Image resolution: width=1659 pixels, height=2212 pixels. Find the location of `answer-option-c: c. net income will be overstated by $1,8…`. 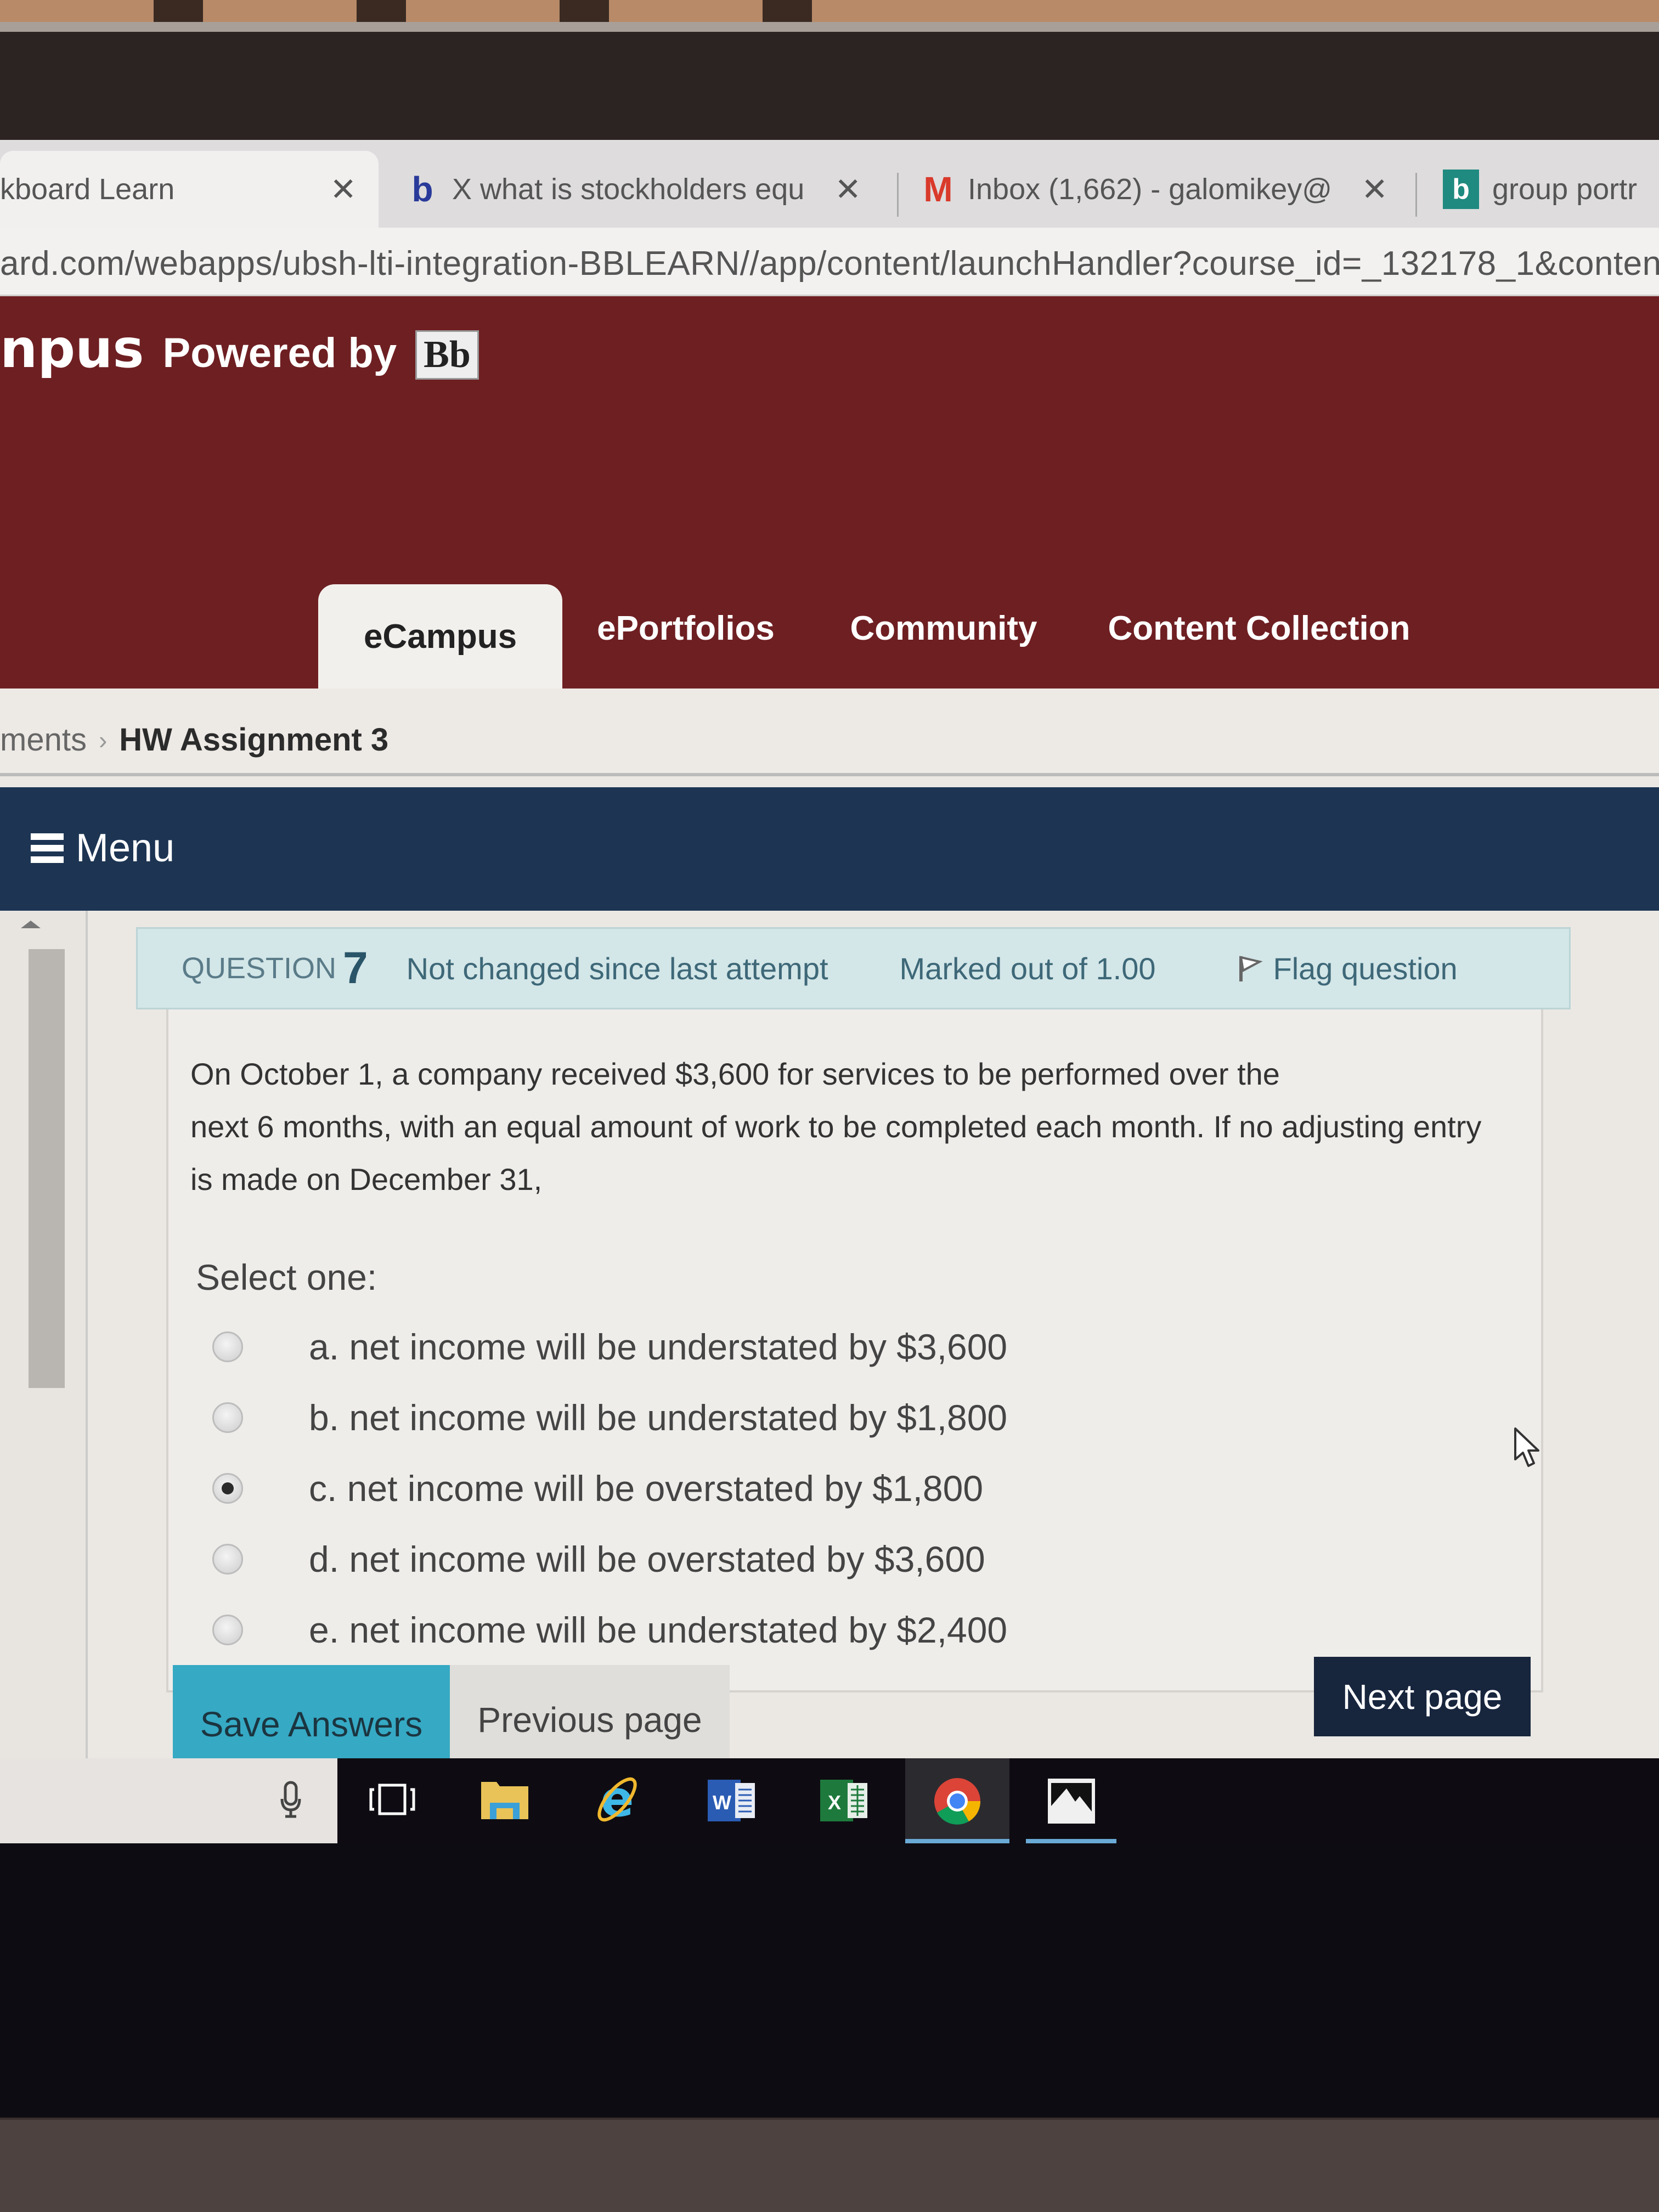

answer-option-c: c. net income will be overstated by $1,8… is located at coordinates (610, 1488).